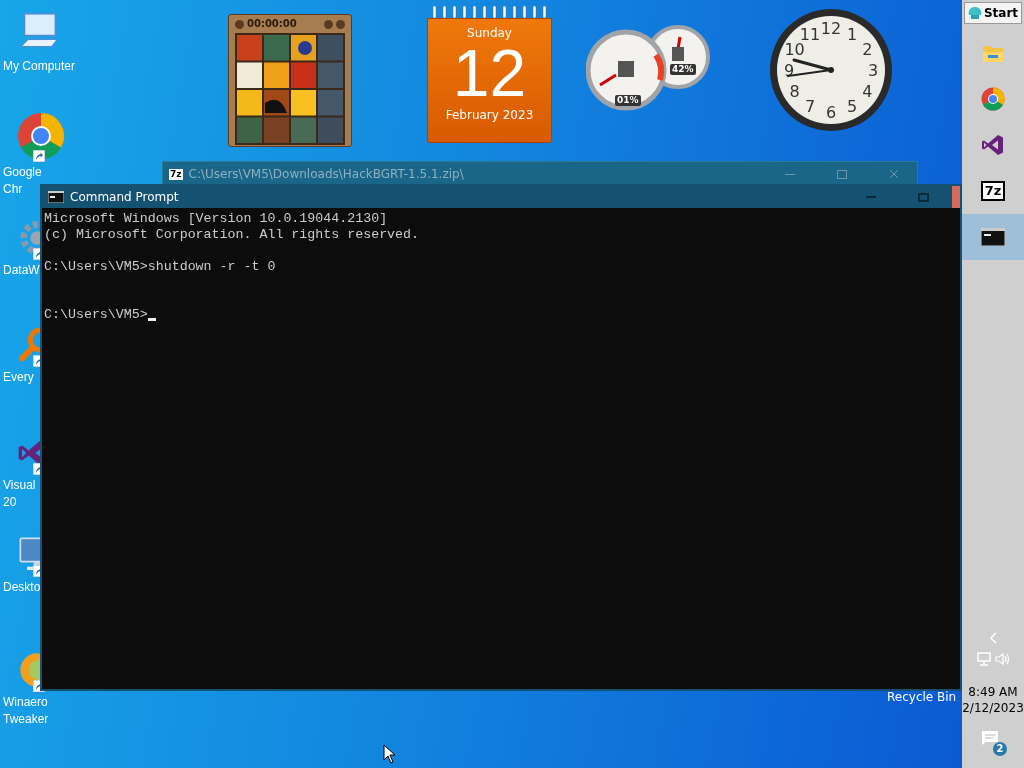  Describe the element at coordinates (18, 377) in the screenshot. I see `desktop-icon-label: Every` at that location.